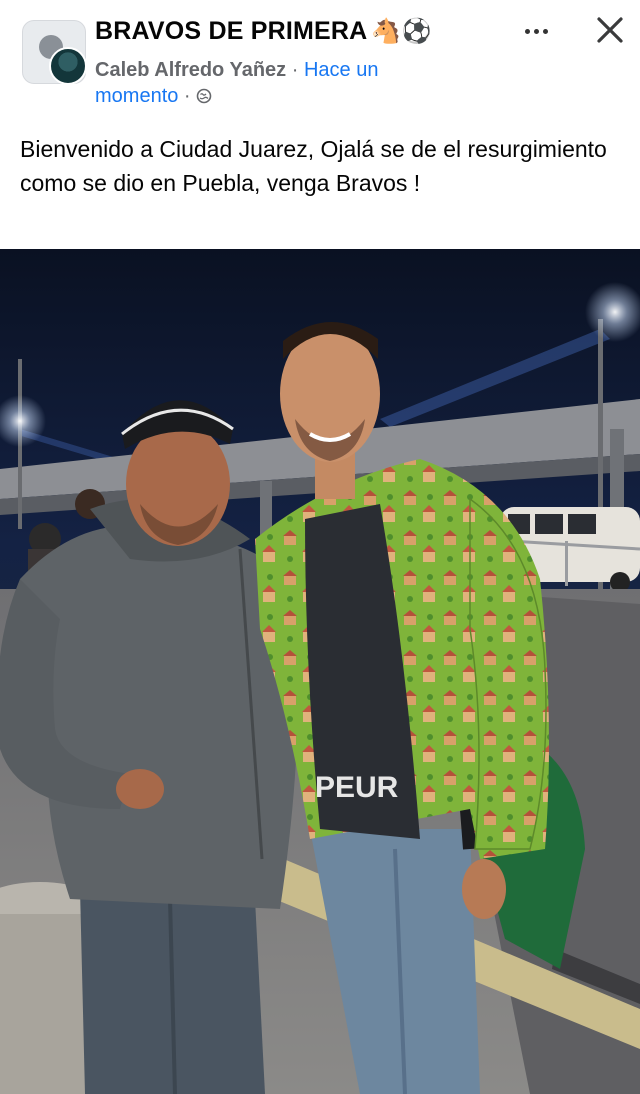 This screenshot has width=640, height=1094. What do you see at coordinates (204, 96) in the screenshot?
I see `globe-icon` at bounding box center [204, 96].